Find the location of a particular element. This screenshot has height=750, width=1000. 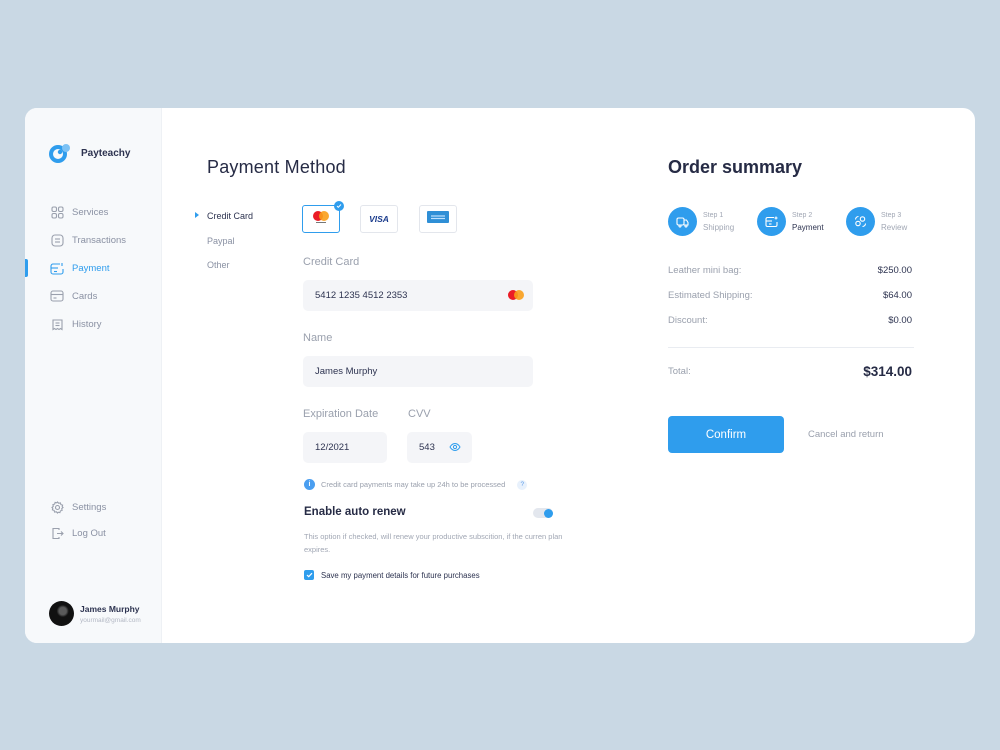

avatar is located at coordinates (61, 613).